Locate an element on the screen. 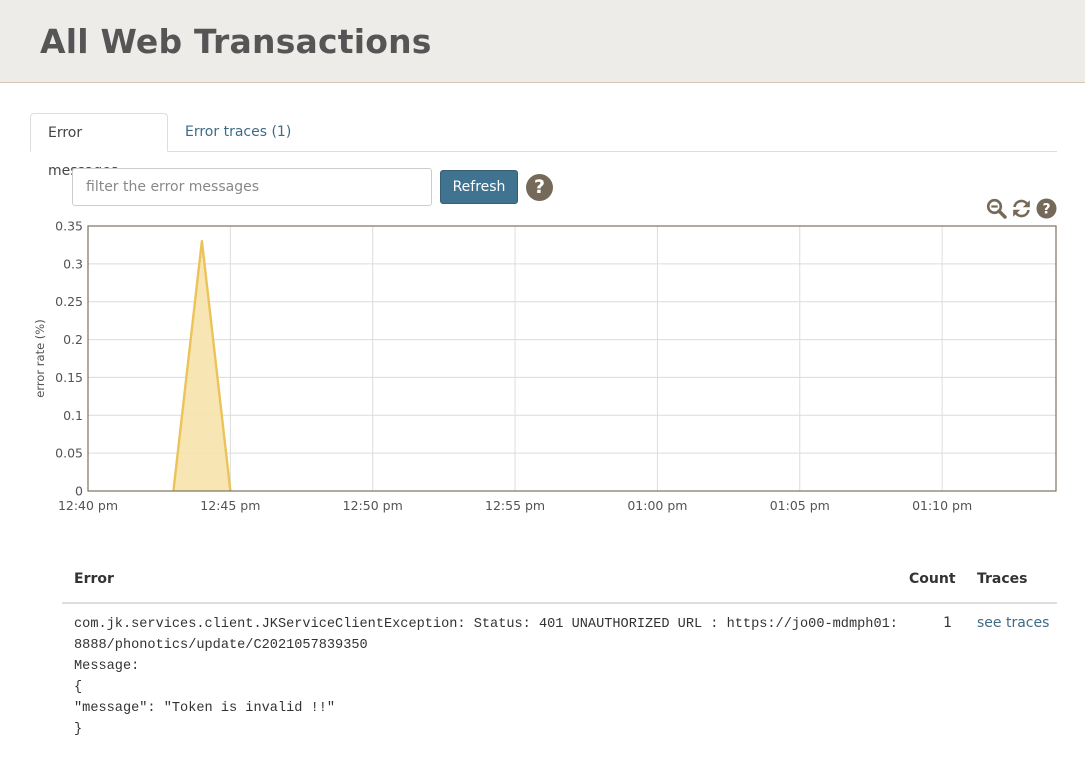 Image resolution: width=1085 pixels, height=773 pixels. y-axis-title: error rate (%) is located at coordinates (40, 358).